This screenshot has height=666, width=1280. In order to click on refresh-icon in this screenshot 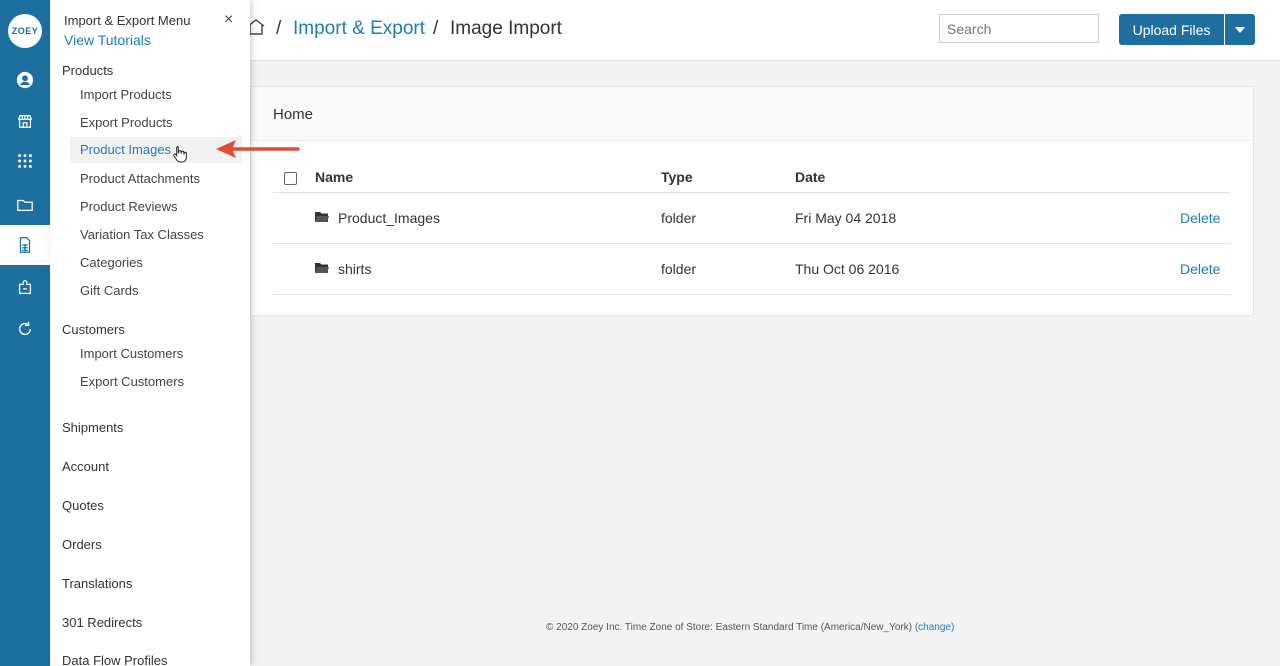, I will do `click(25, 329)`.